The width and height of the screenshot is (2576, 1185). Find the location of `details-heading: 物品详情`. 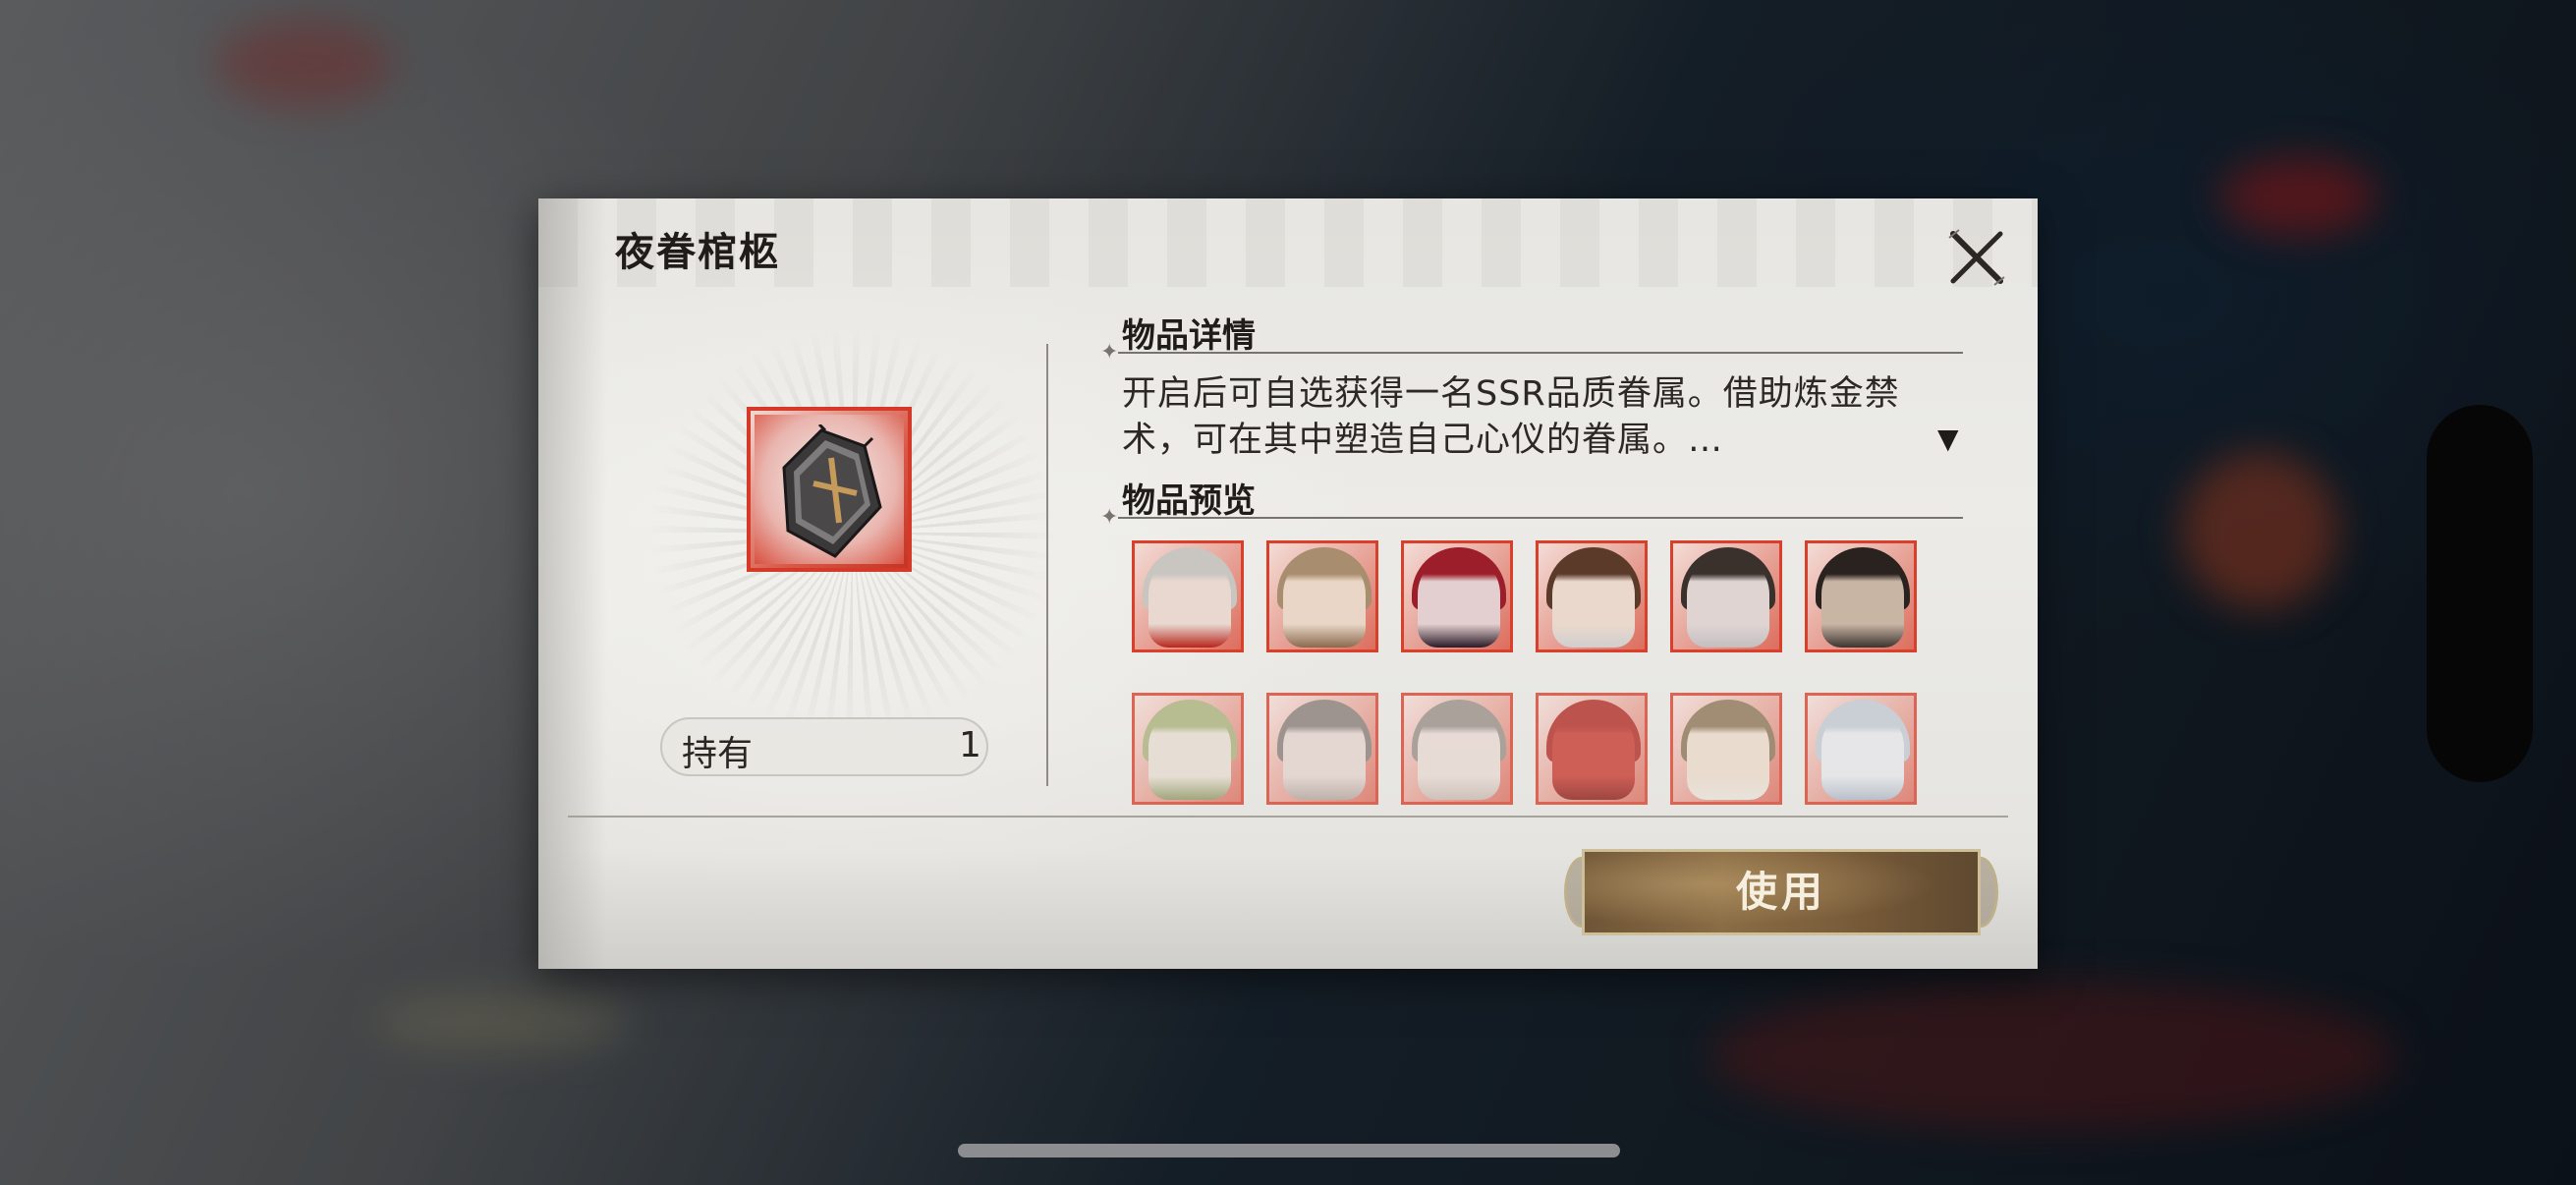

details-heading: 物品详情 is located at coordinates (1189, 336).